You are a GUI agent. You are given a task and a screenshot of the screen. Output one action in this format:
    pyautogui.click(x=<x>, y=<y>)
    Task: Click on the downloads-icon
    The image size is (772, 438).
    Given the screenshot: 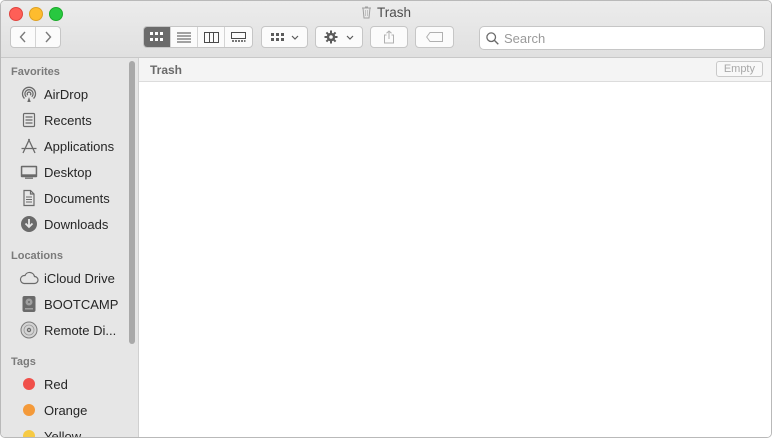 What is the action you would take?
    pyautogui.click(x=29, y=224)
    